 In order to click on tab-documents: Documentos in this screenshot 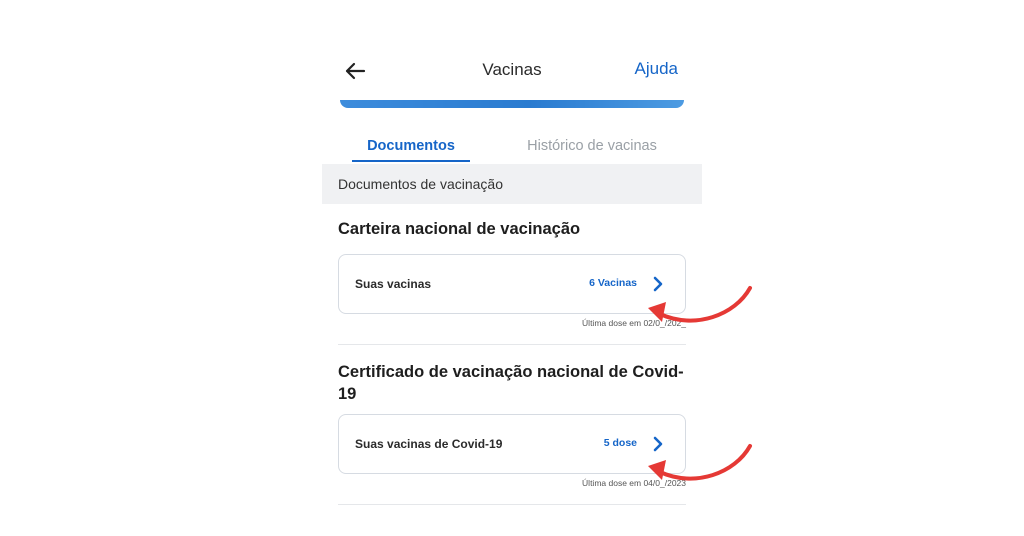, I will do `click(411, 146)`.